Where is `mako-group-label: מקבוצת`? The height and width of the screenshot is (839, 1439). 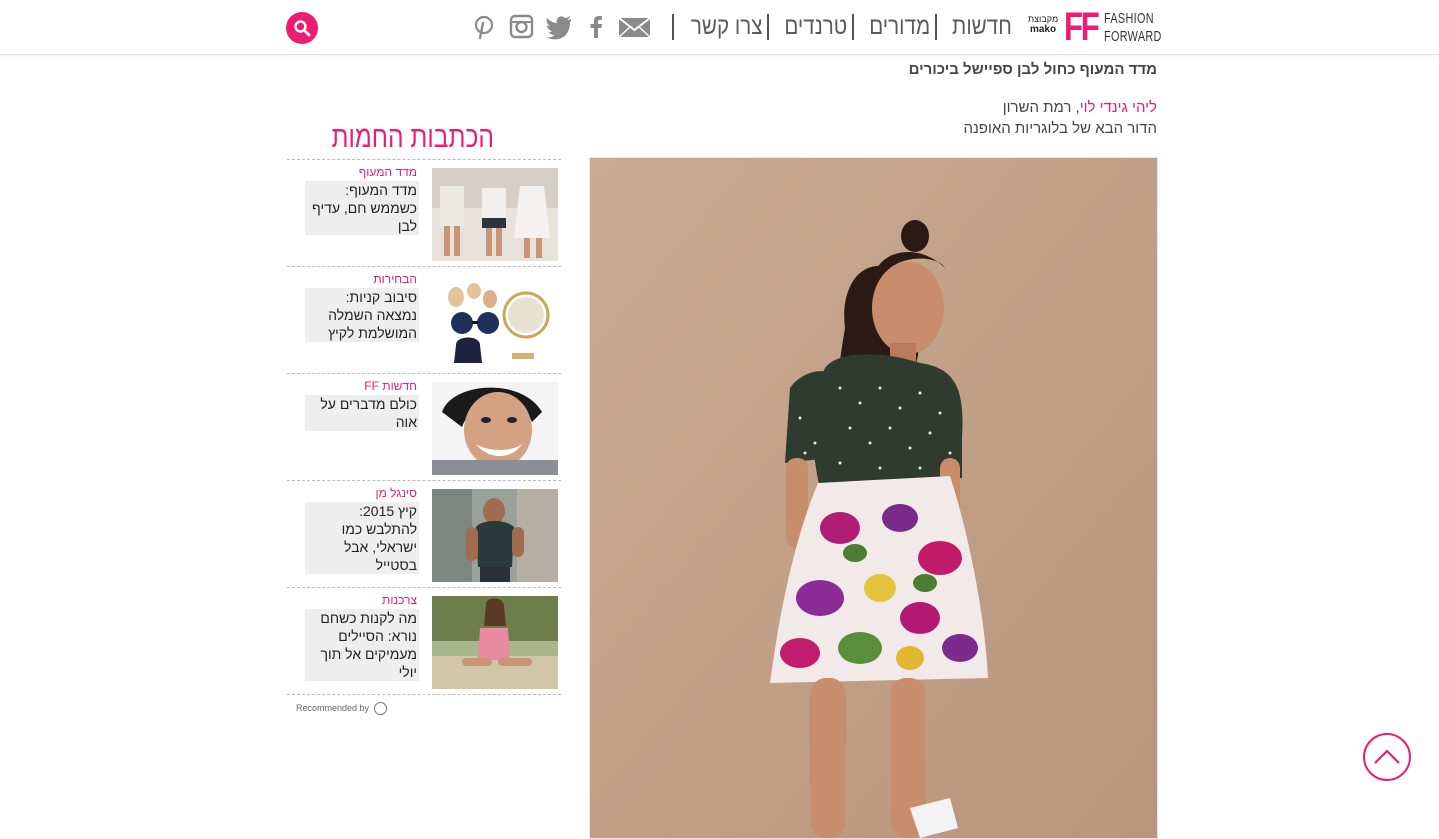 mako-group-label: מקבוצת is located at coordinates (1043, 19).